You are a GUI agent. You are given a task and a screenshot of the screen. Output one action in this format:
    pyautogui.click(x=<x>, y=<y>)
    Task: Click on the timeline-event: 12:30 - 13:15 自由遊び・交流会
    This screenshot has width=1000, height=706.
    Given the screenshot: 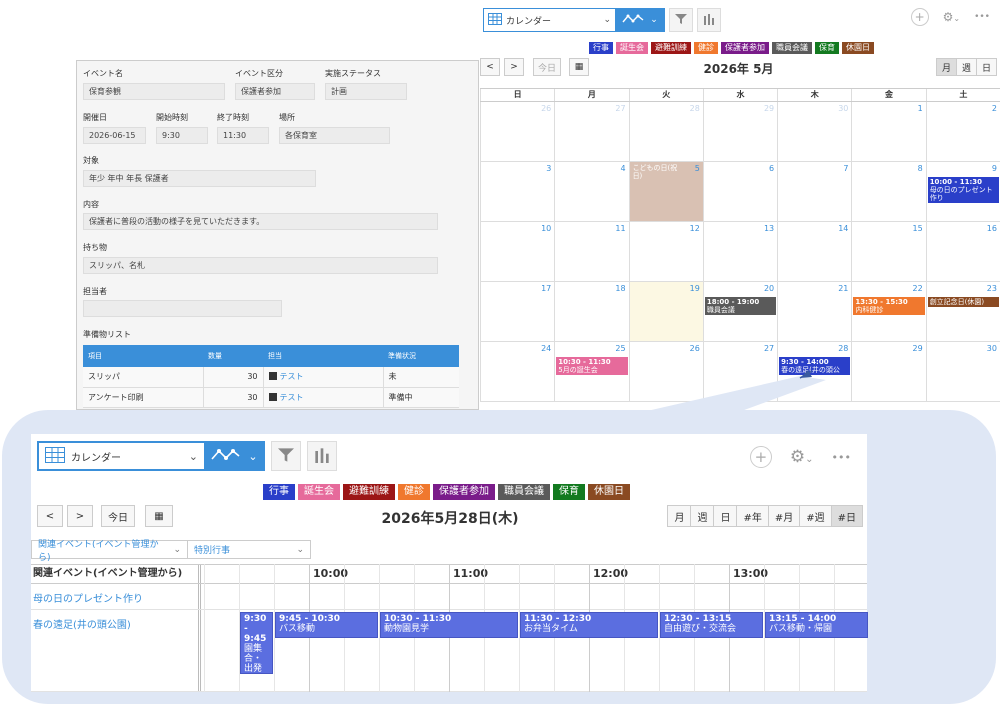 What is the action you would take?
    pyautogui.click(x=711, y=625)
    